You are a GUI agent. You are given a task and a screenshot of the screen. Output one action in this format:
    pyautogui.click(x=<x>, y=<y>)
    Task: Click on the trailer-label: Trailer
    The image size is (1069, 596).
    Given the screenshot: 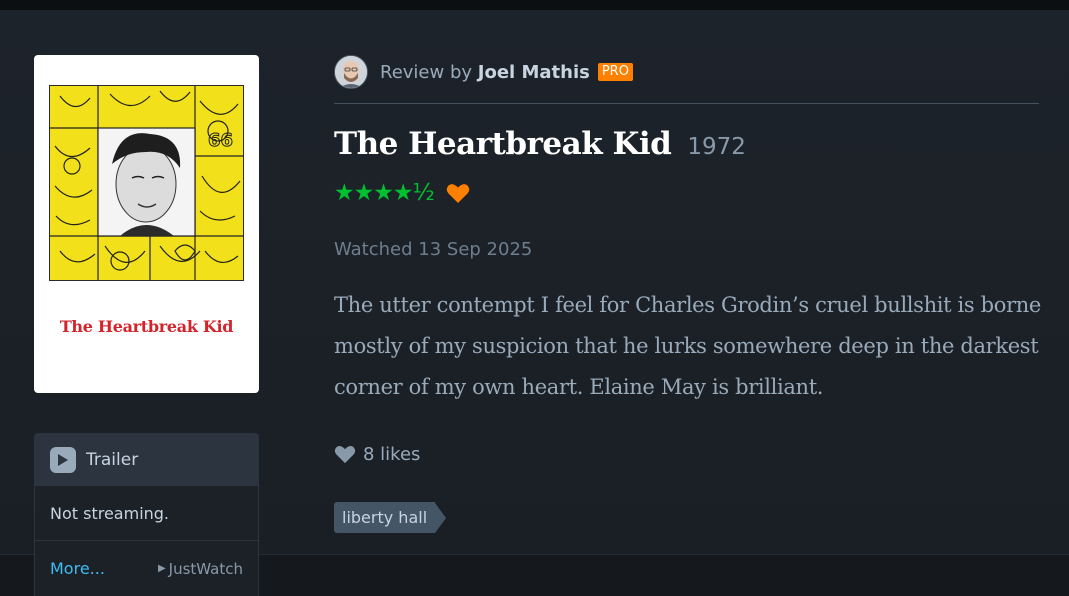 What is the action you would take?
    pyautogui.click(x=112, y=460)
    